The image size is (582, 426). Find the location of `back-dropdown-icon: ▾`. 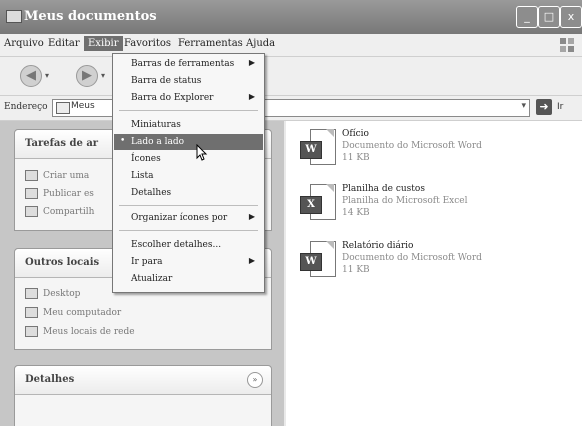

back-dropdown-icon: ▾ is located at coordinates (47, 75).